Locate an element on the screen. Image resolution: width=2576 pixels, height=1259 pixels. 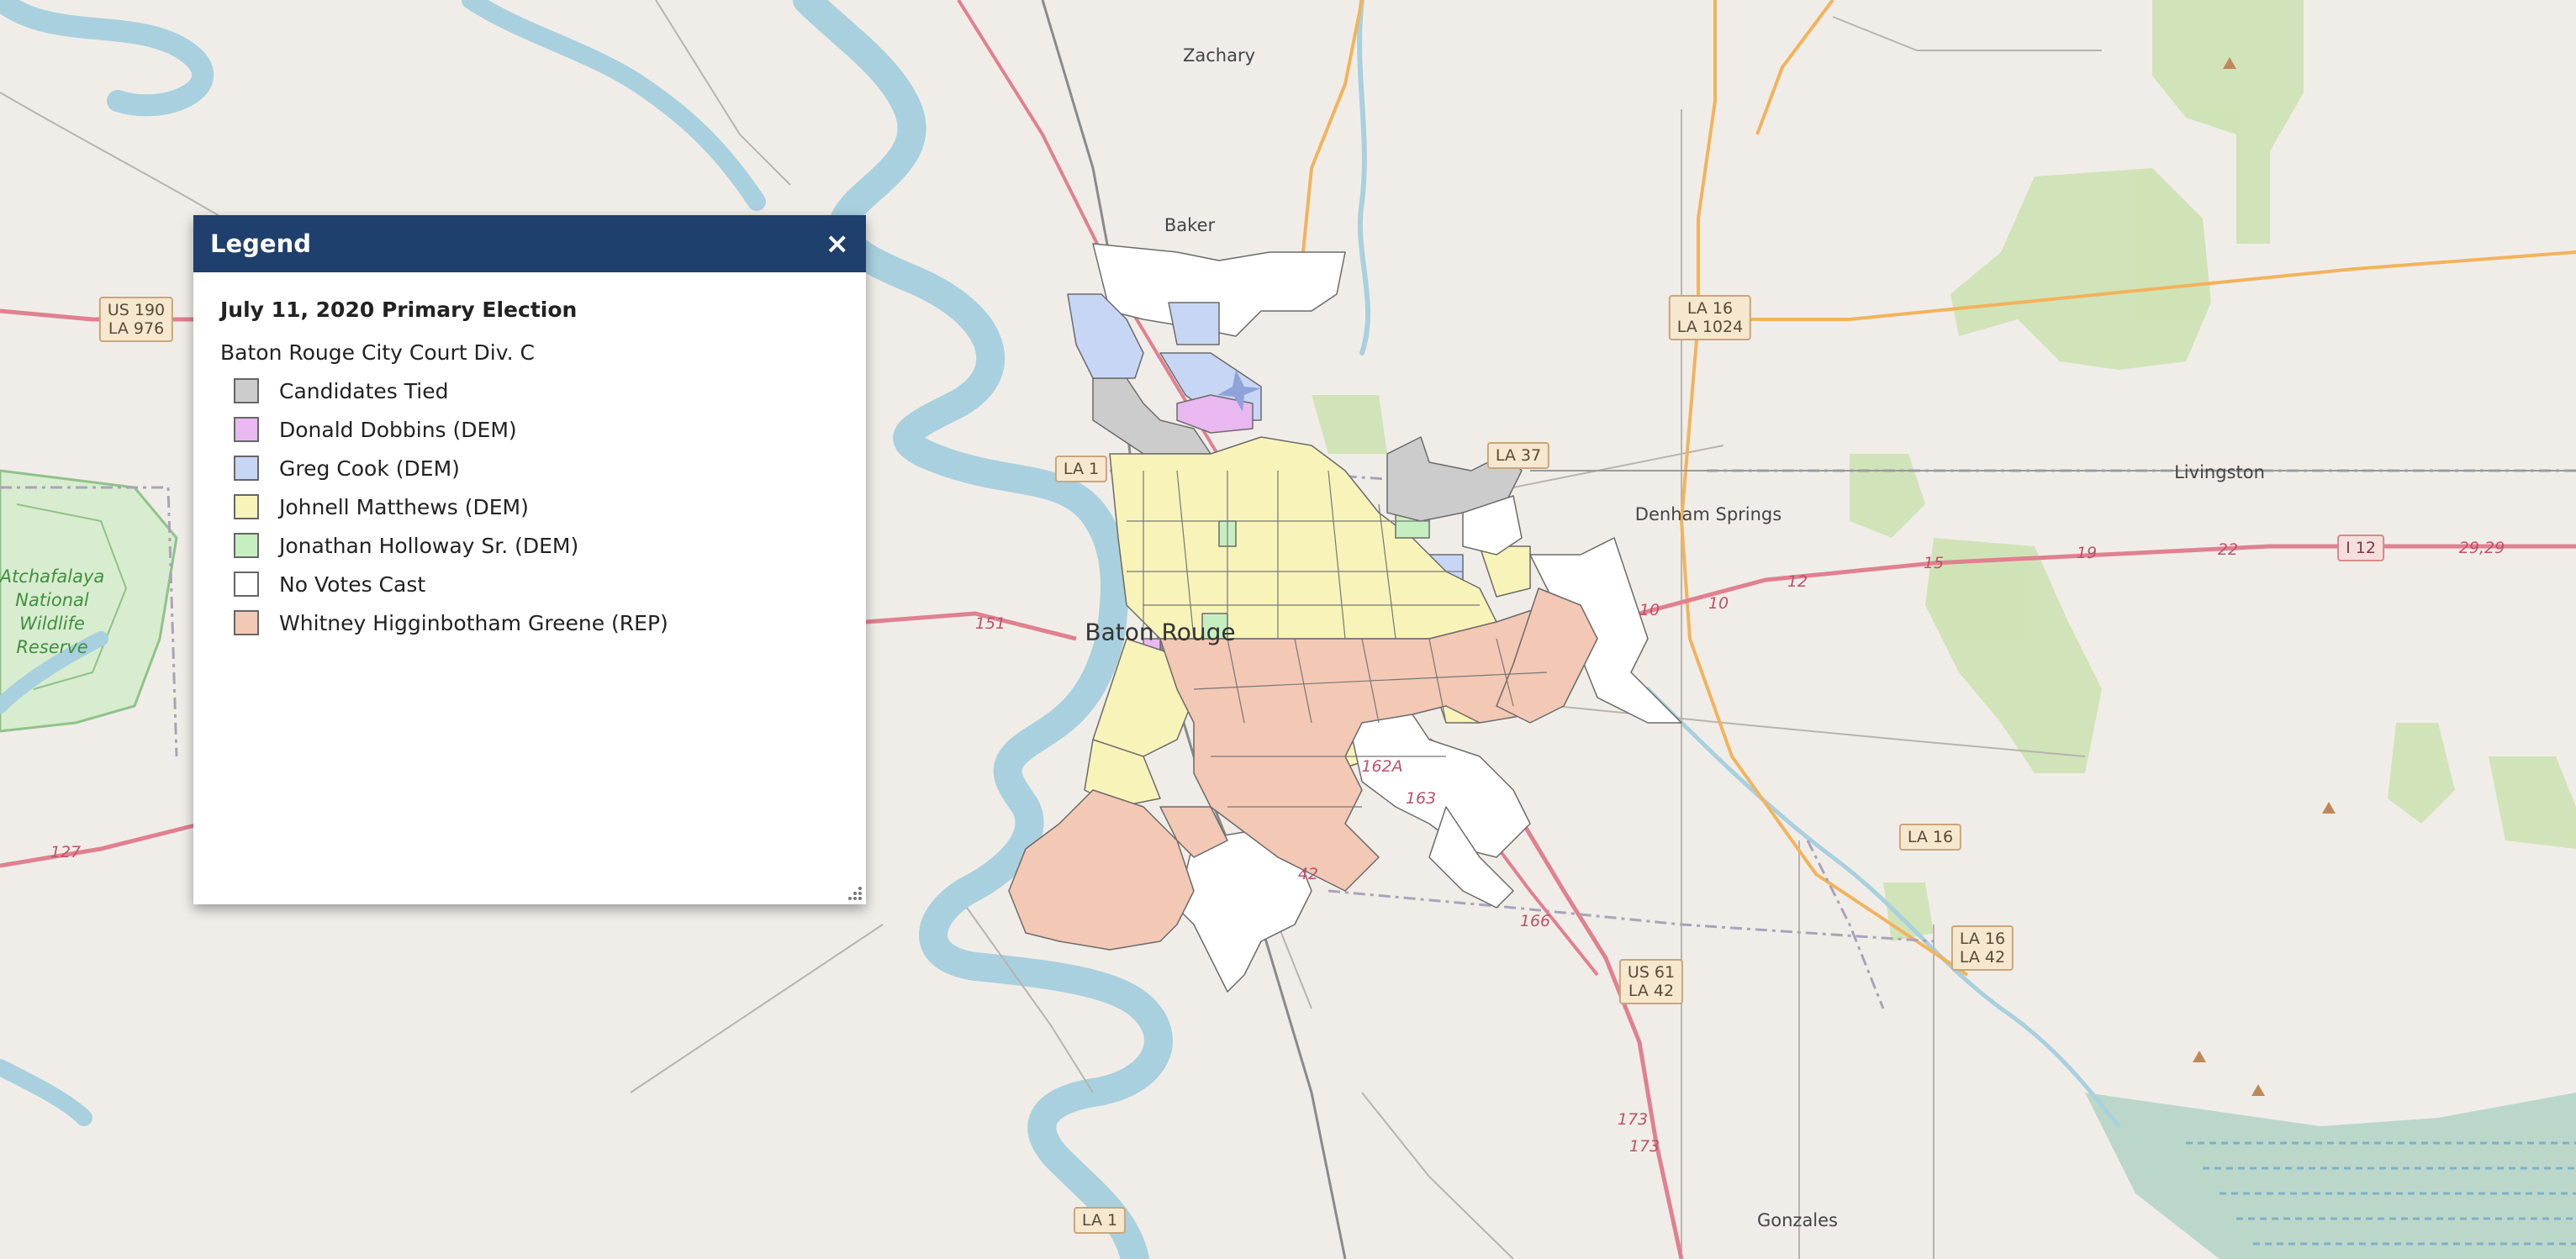
shield-la16-la1024: LA 16 LA 1024 is located at coordinates (1710, 317).